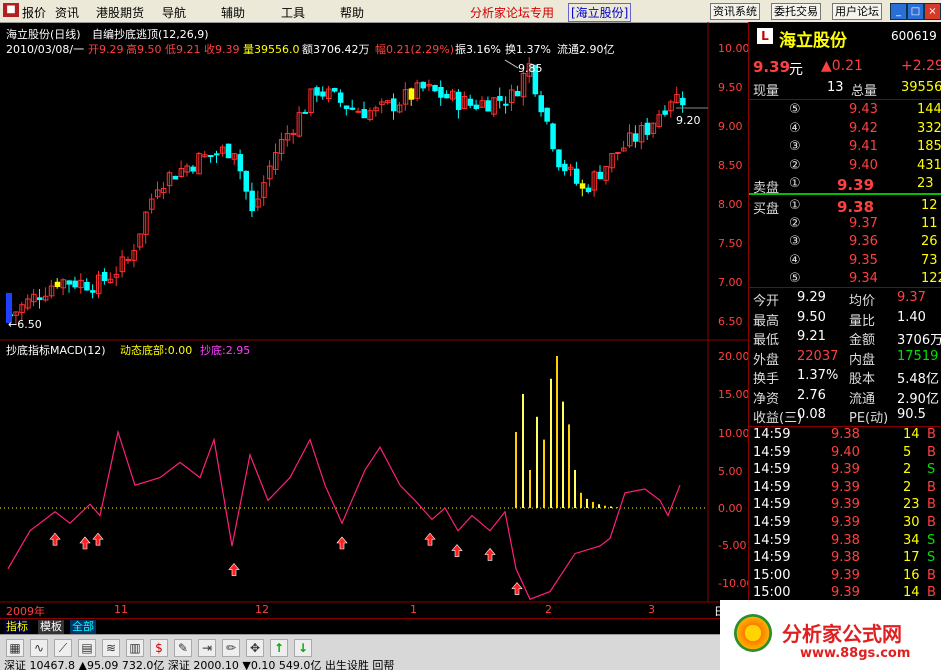  Describe the element at coordinates (766, 301) in the screenshot. I see `stat-label: 今开` at that location.